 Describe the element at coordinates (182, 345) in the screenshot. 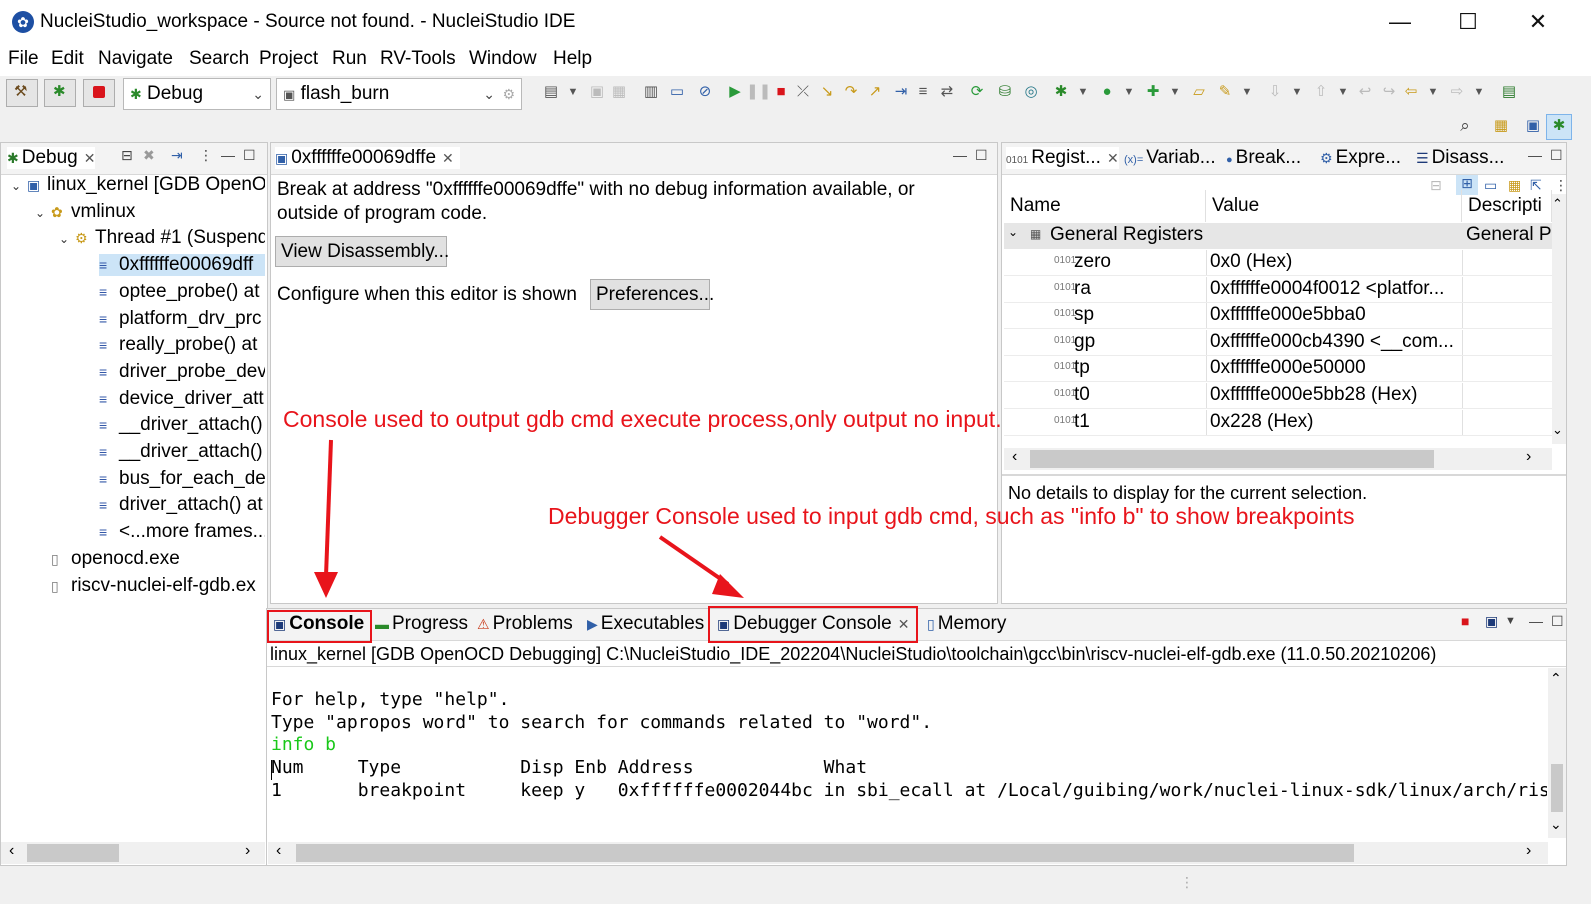

I see `debug-tree-item: ≡ really_probe() at` at that location.